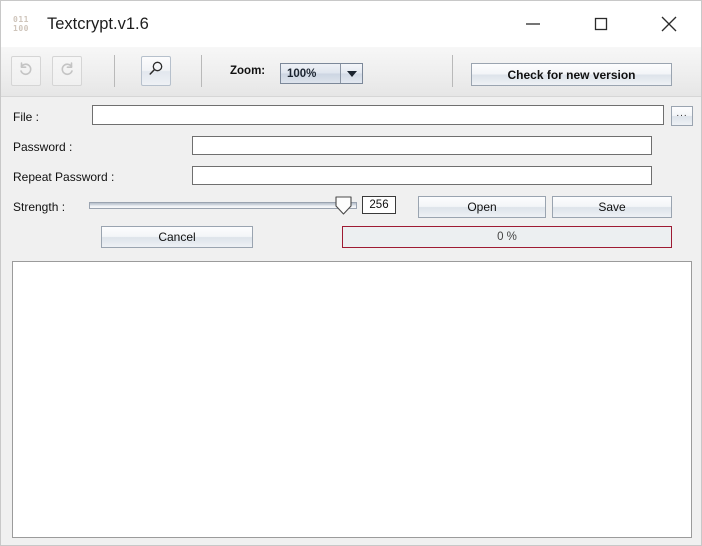 This screenshot has width=702, height=546. Describe the element at coordinates (21, 28) in the screenshot. I see `app-icon-line-2: 100` at that location.